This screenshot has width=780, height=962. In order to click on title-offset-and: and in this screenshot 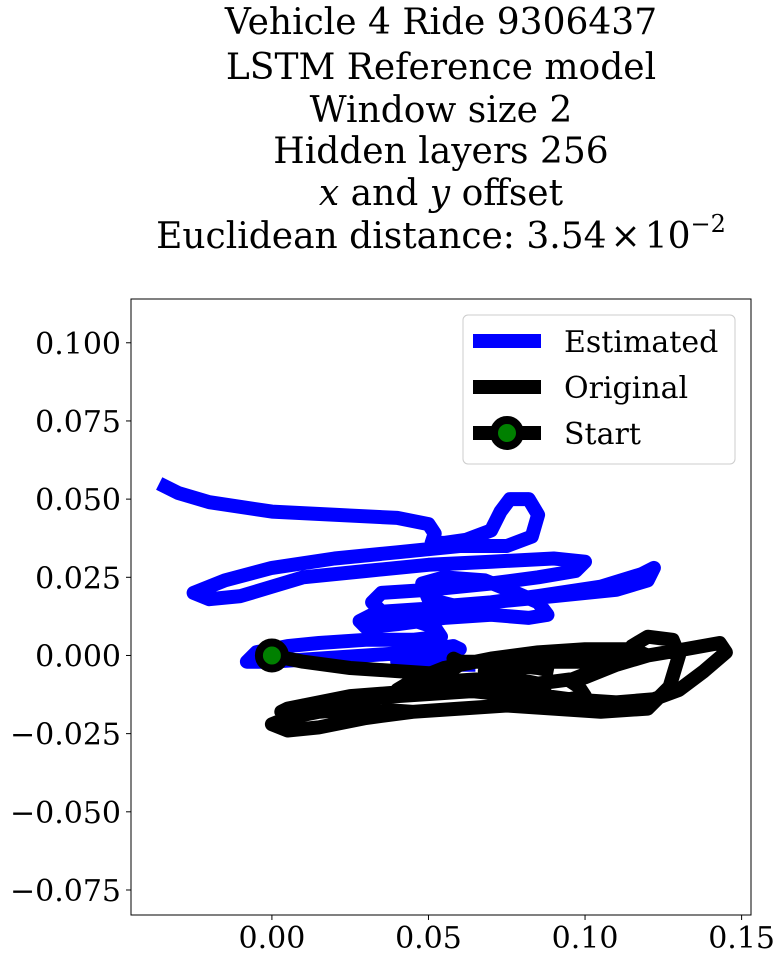, I will do `click(384, 193)`.